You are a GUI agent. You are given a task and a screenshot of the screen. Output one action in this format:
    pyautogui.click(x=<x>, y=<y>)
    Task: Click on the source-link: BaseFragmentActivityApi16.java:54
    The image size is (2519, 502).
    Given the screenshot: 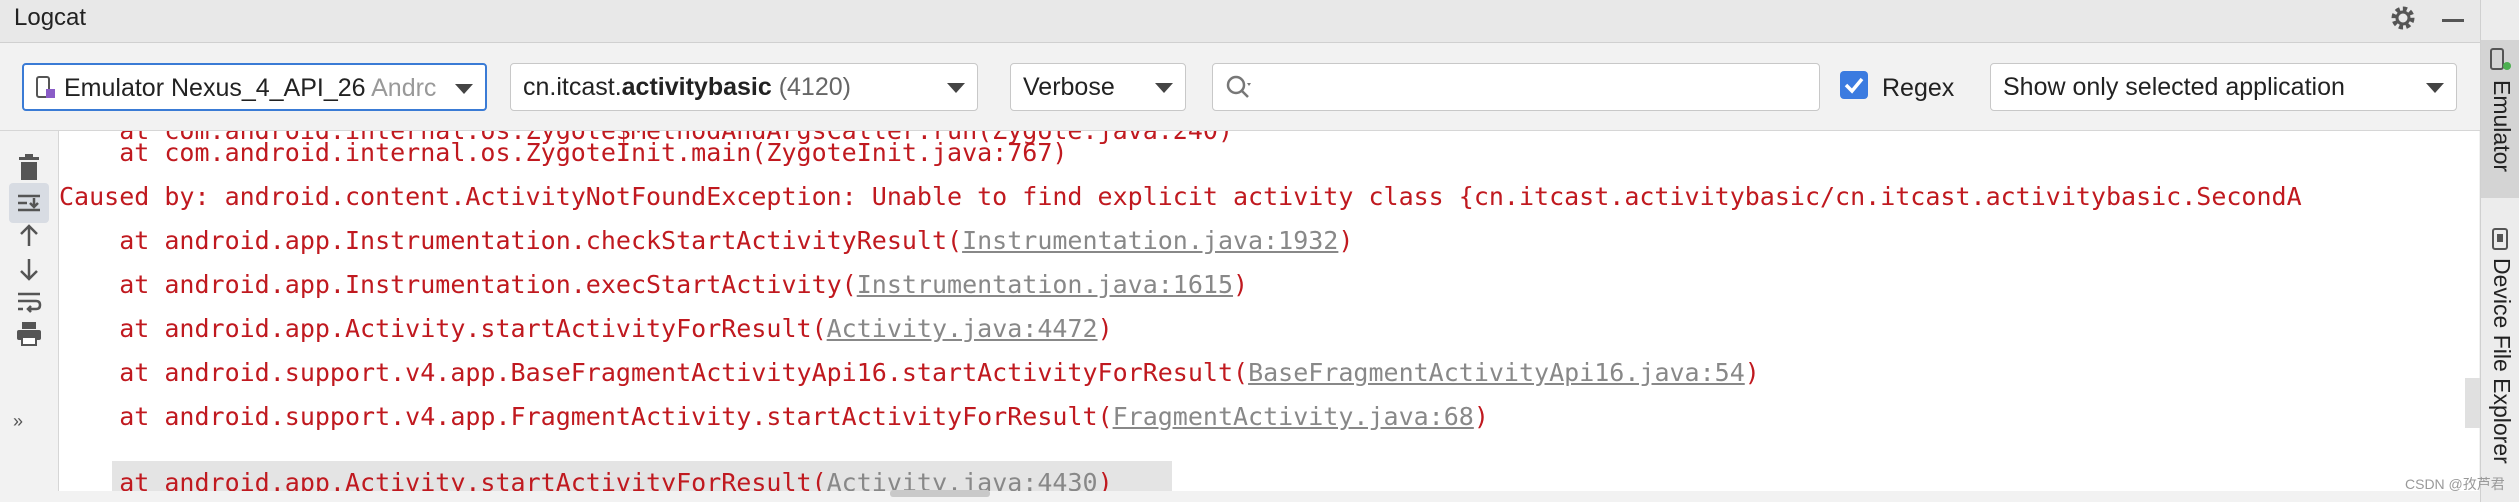 What is the action you would take?
    pyautogui.click(x=1496, y=372)
    